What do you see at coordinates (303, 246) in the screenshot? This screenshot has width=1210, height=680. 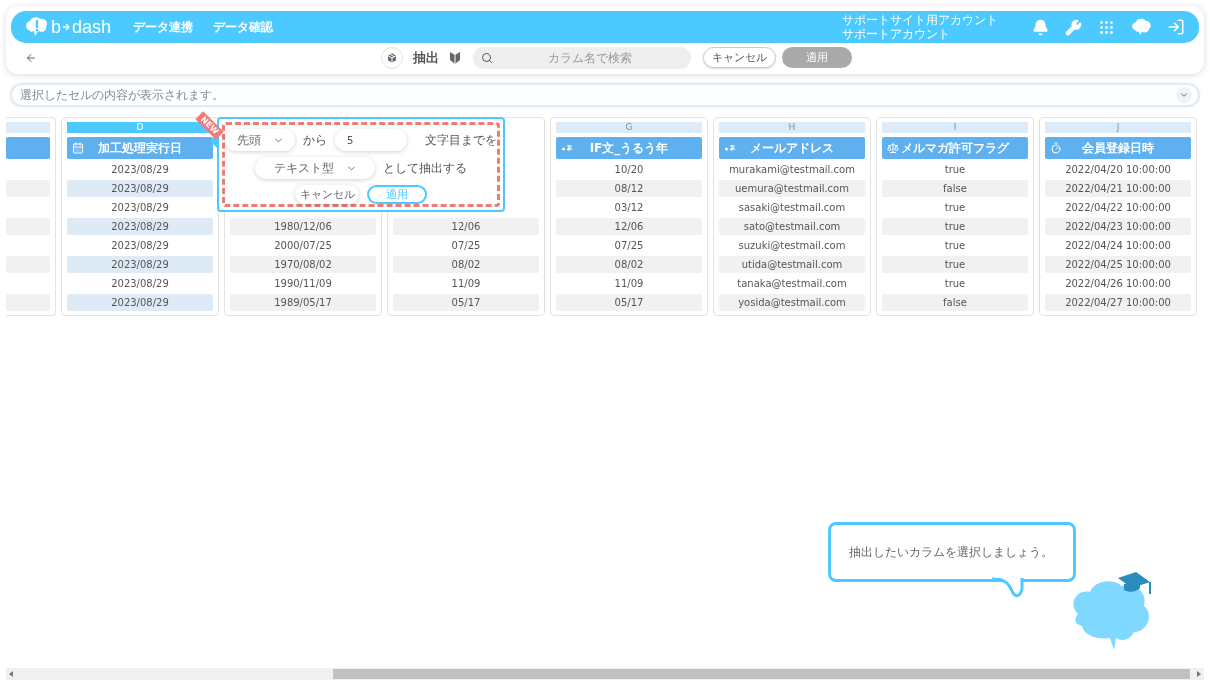 I see `table-cell-text: 2000/07/25` at bounding box center [303, 246].